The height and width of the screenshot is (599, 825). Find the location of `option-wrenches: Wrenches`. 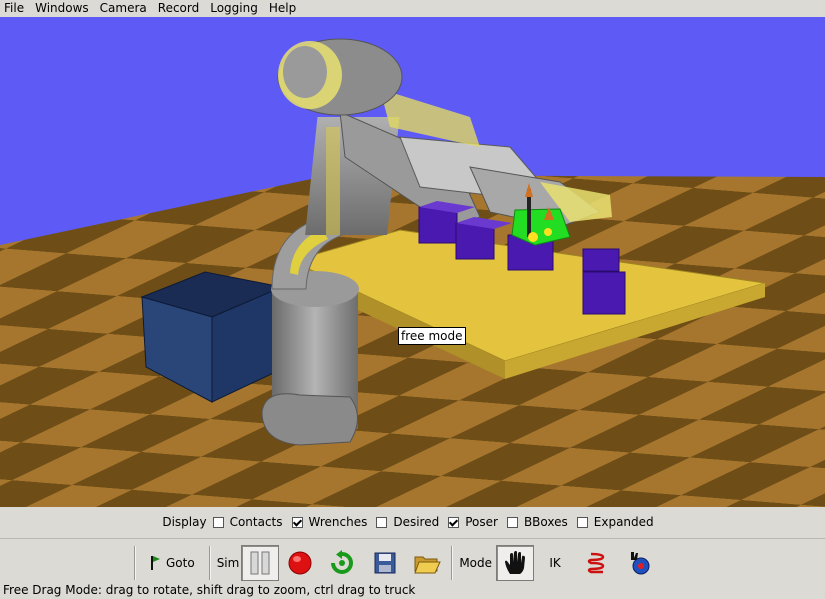

option-wrenches: Wrenches is located at coordinates (329, 522).